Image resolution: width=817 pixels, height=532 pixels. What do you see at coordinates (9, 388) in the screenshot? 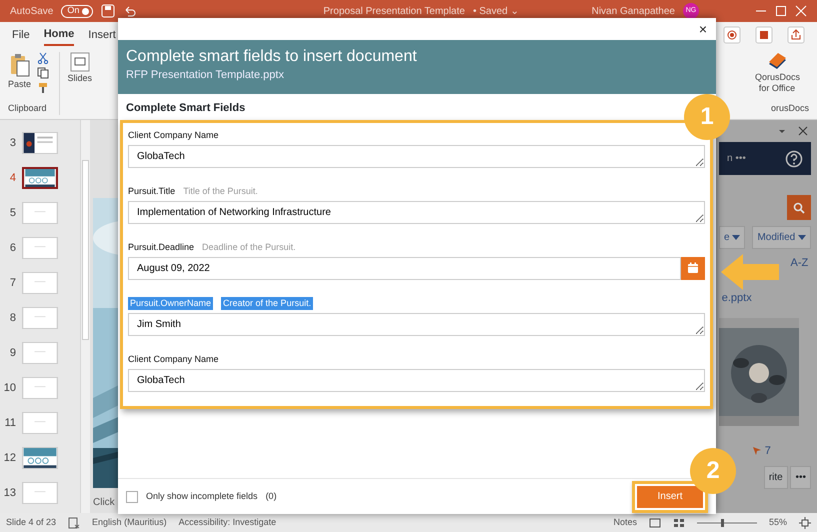
I see `slide-number: 10` at bounding box center [9, 388].